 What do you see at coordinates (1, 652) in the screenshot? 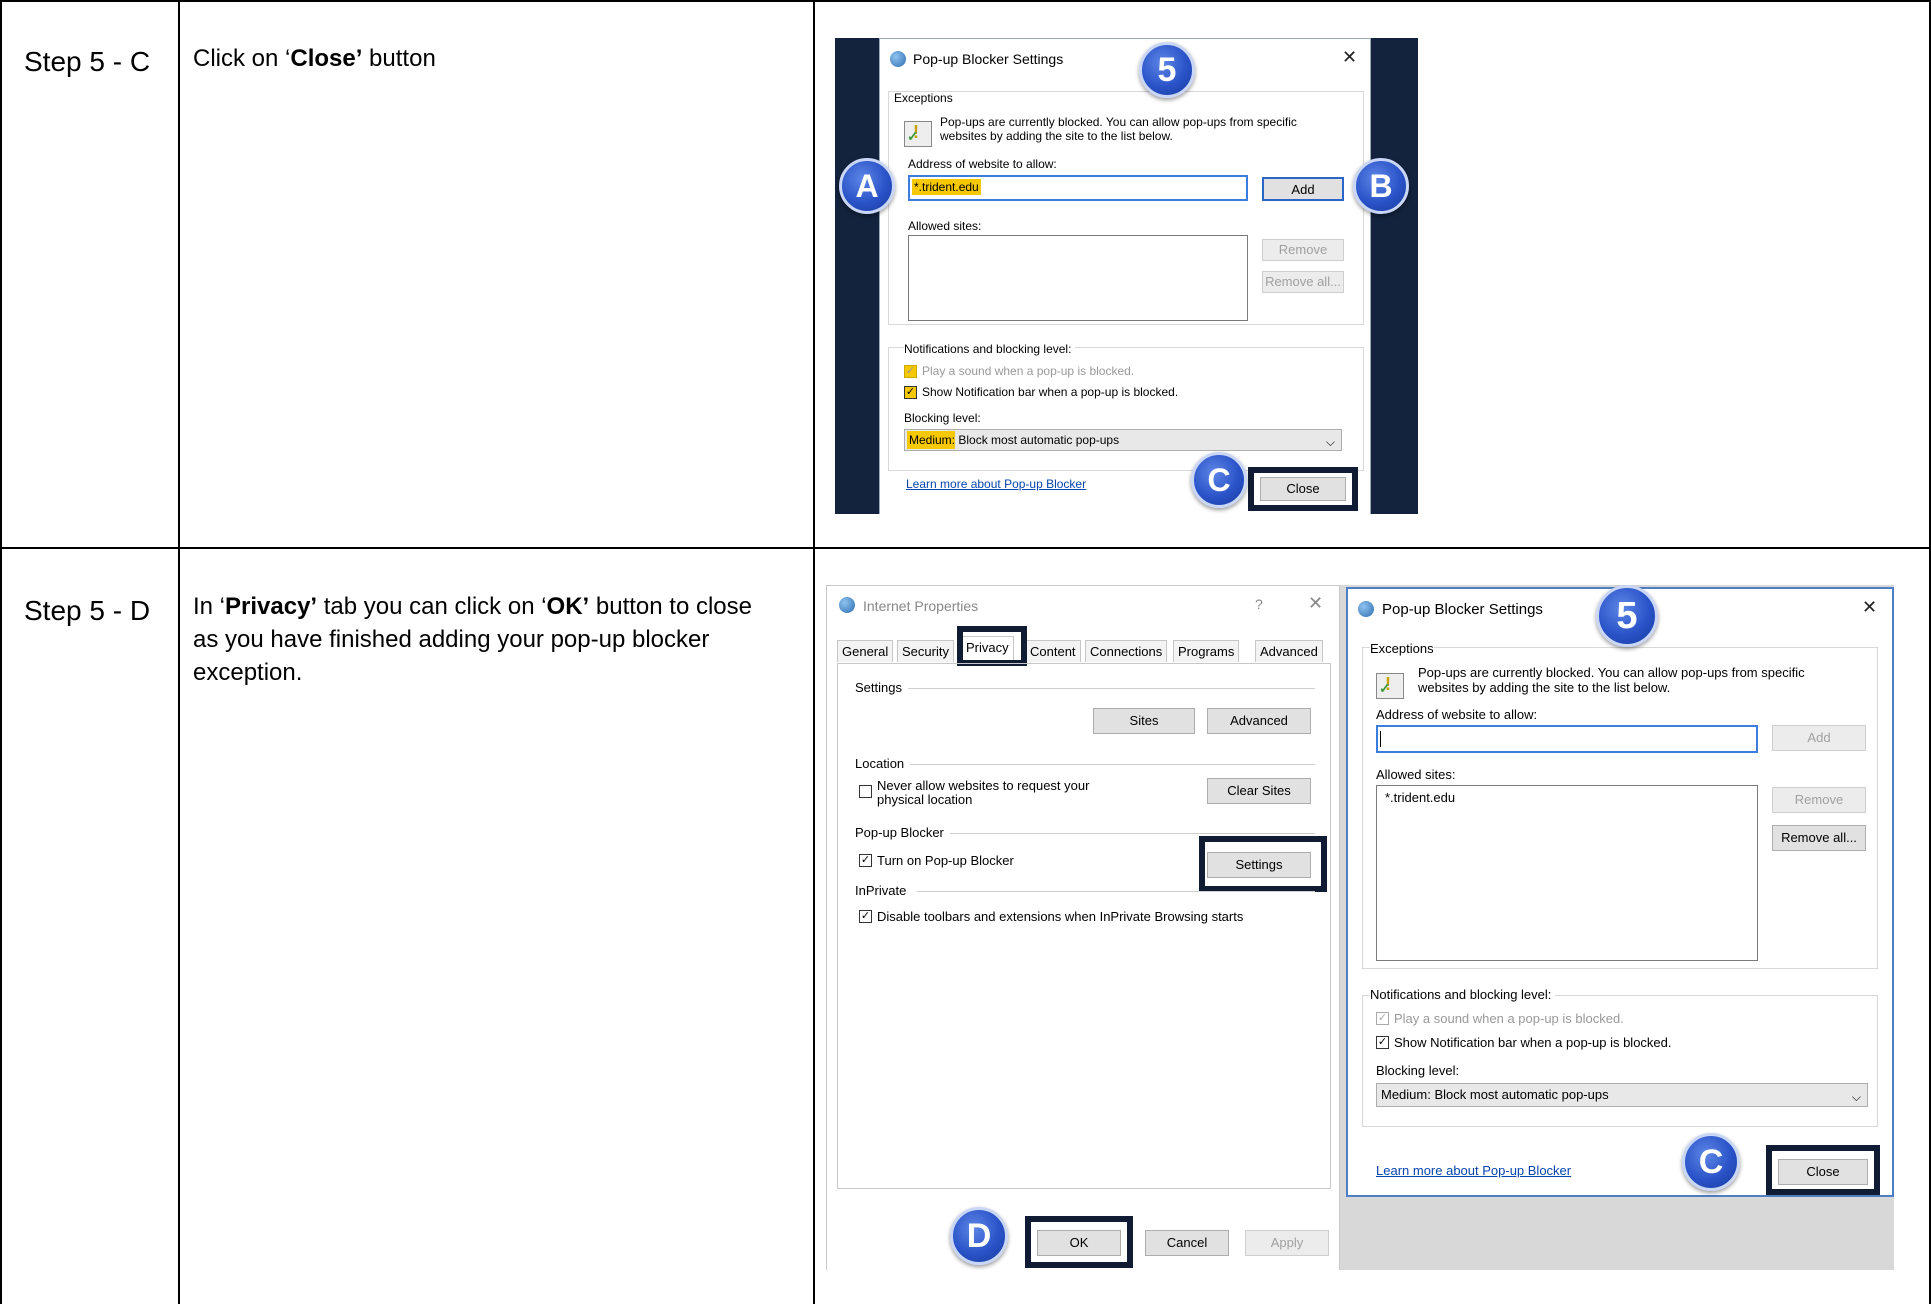
I see `table-border-left` at bounding box center [1, 652].